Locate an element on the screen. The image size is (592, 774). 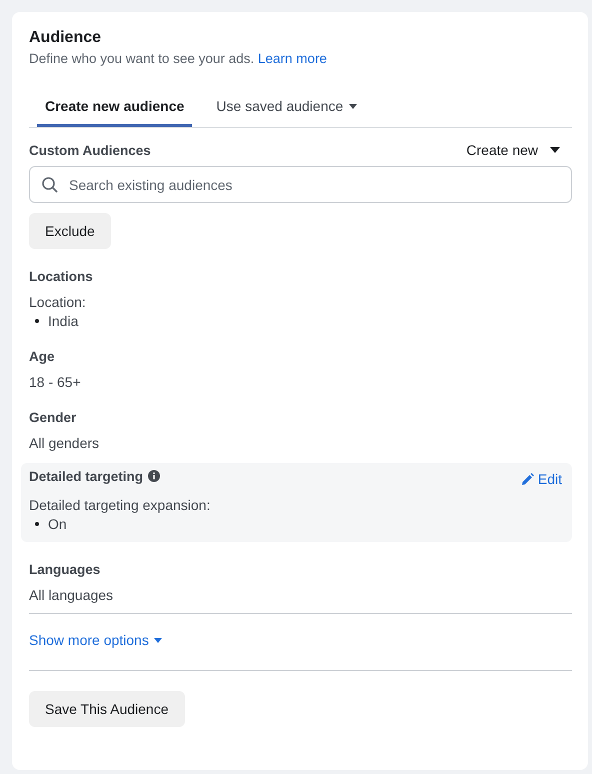
show-more-link: Show more options is located at coordinates (95, 640).